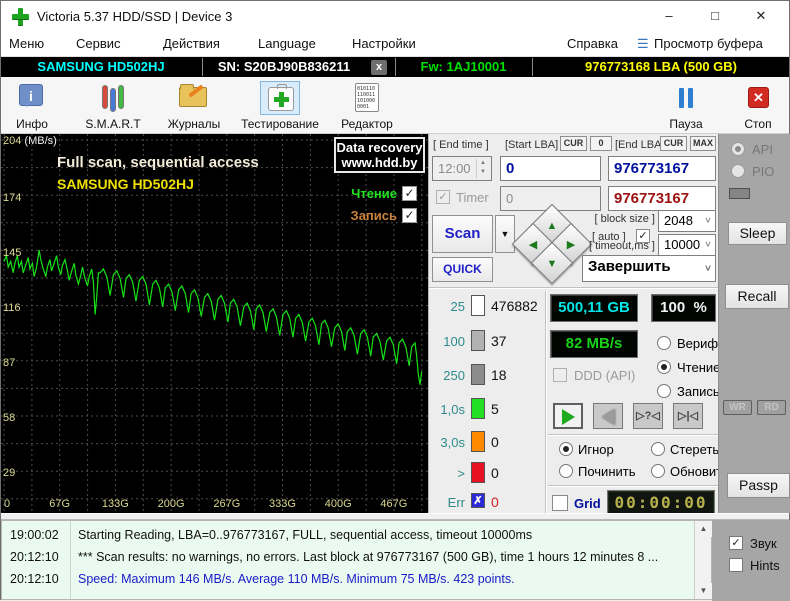 This screenshot has height=601, width=790. Describe the element at coordinates (664, 391) in the screenshot. I see `write-radio` at that location.